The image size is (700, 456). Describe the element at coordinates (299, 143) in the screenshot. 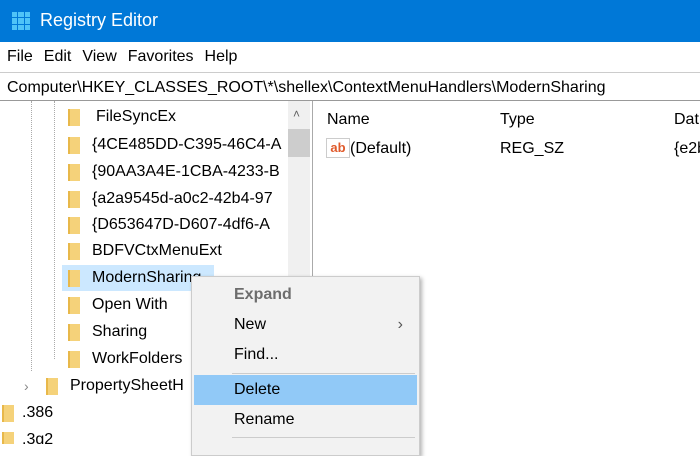

I see `scrollbar-thumb` at that location.